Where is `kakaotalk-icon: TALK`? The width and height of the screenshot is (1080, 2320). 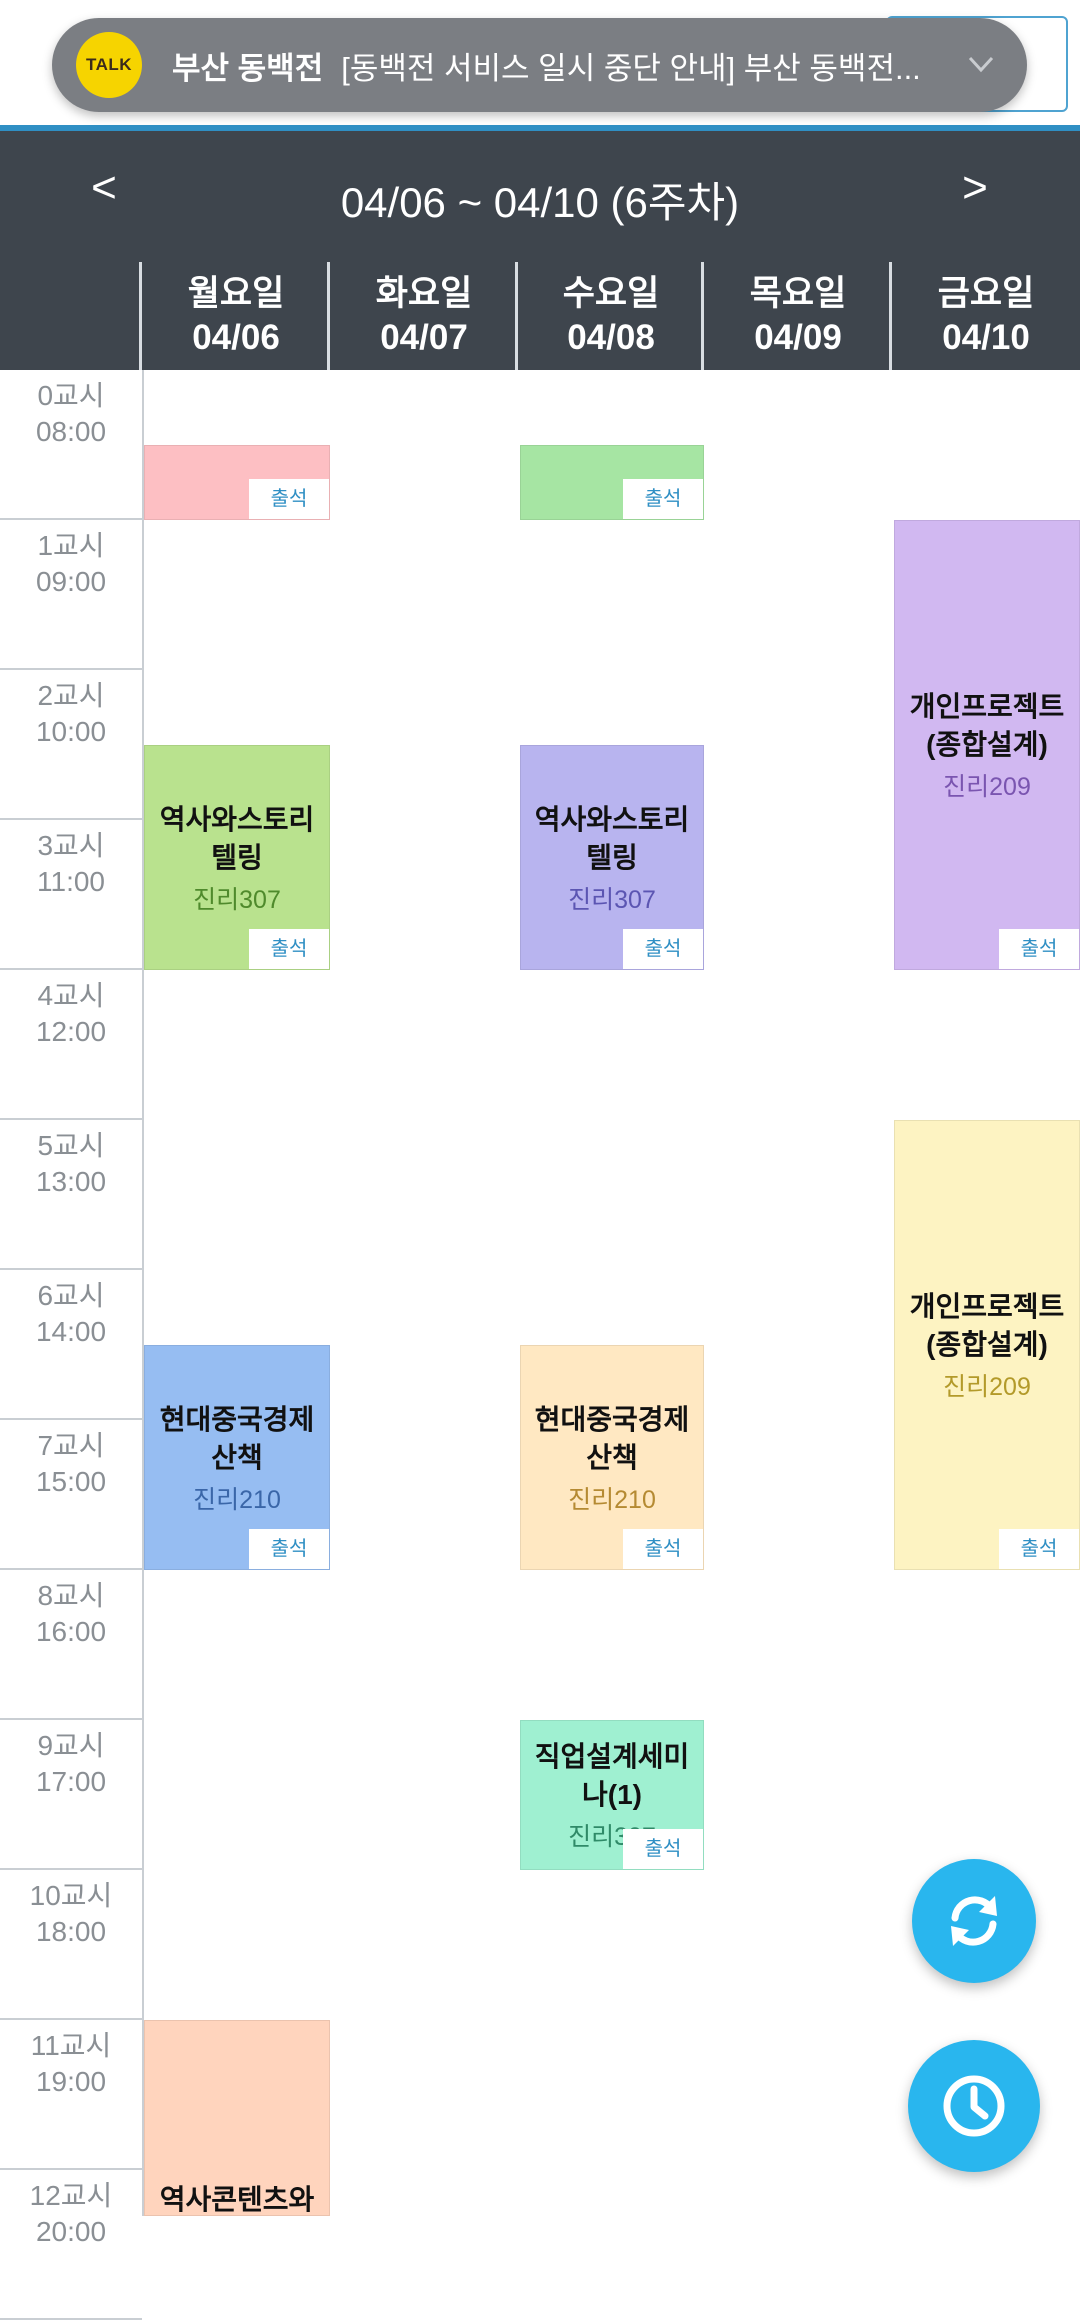
kakaotalk-icon: TALK is located at coordinates (109, 65).